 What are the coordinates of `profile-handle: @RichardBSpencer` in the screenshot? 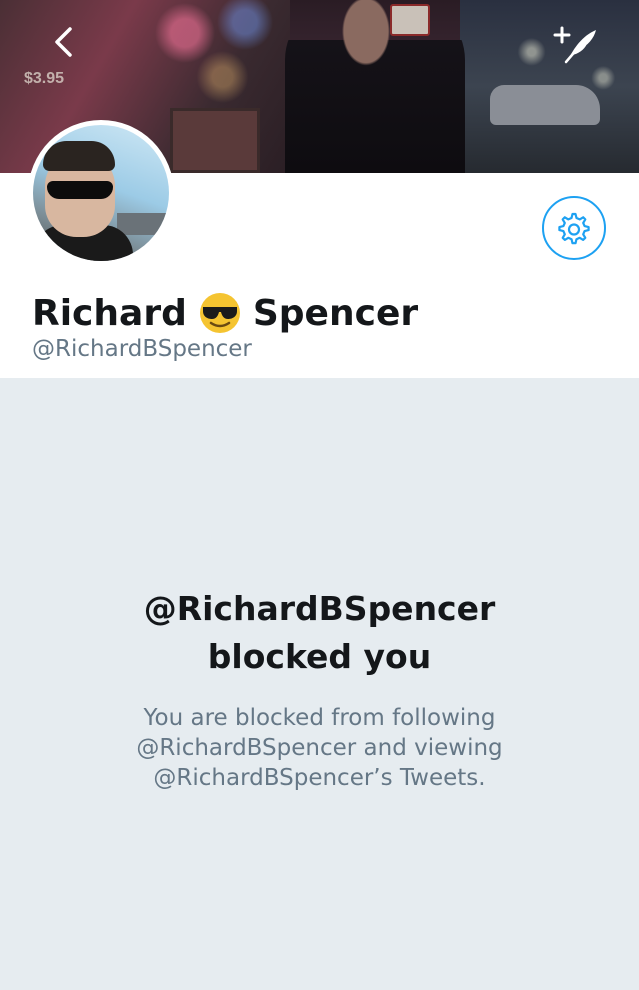 It's located at (142, 349).